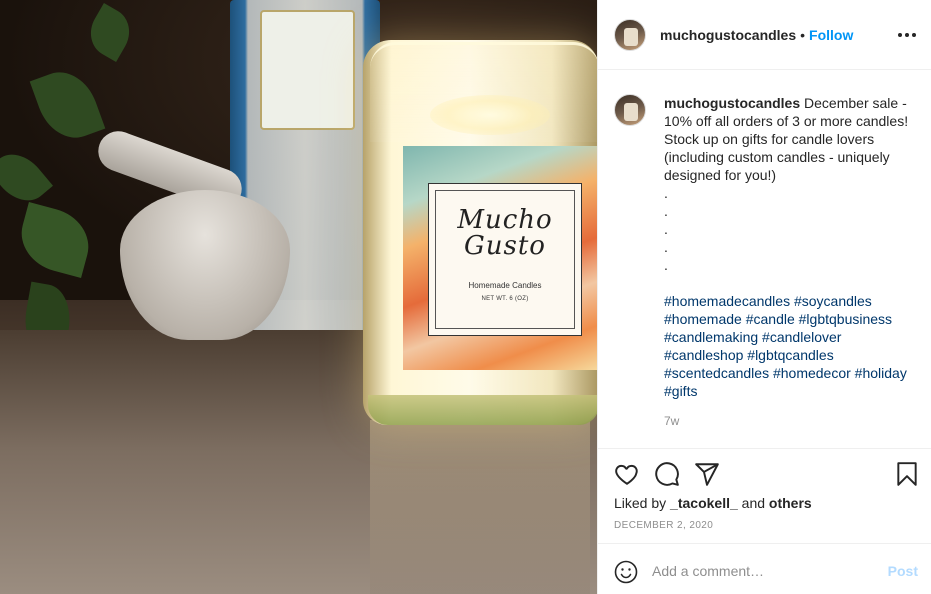 The height and width of the screenshot is (594, 931). I want to click on emoji-icon, so click(626, 572).